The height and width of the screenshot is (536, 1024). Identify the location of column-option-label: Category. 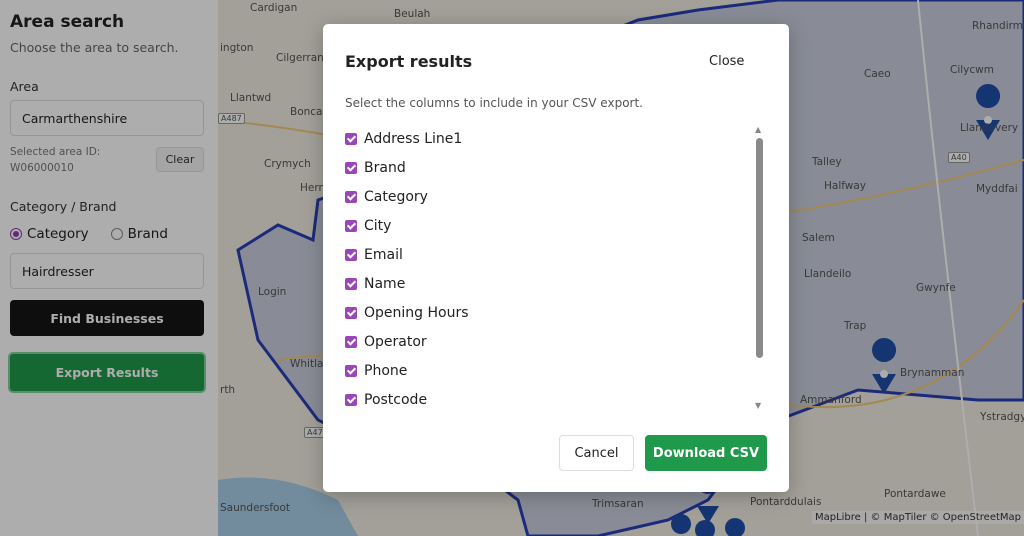
(396, 196).